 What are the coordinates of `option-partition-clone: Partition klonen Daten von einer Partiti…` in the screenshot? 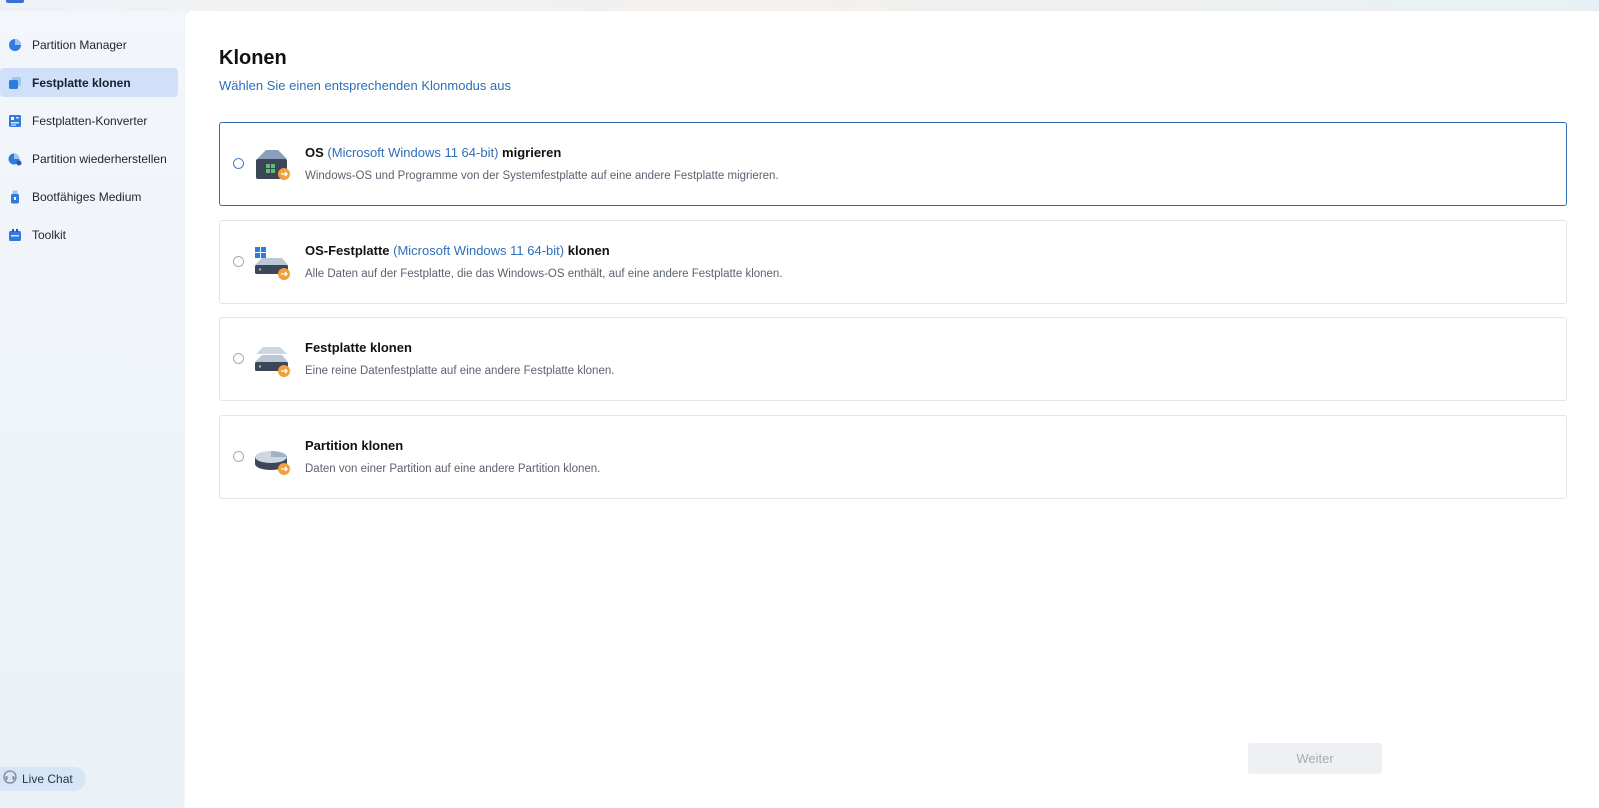 It's located at (893, 457).